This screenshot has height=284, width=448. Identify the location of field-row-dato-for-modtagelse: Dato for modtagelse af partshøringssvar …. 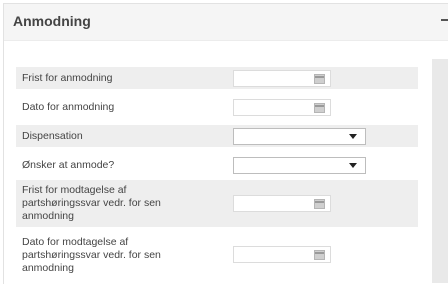
(217, 255).